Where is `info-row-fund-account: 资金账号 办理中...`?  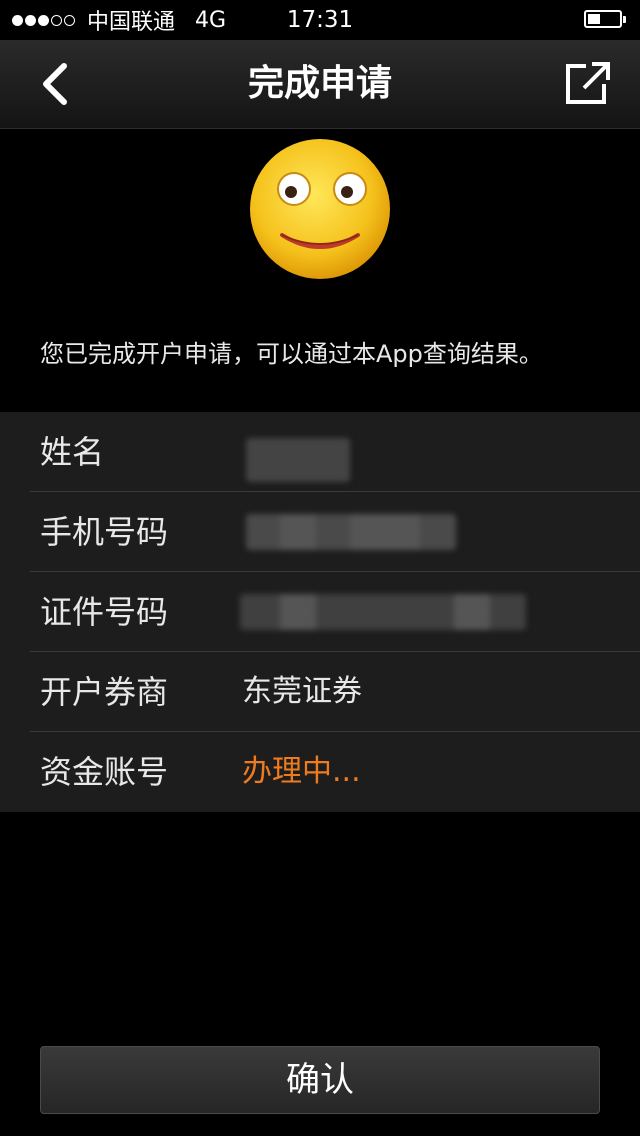
info-row-fund-account: 资金账号 办理中... is located at coordinates (320, 772).